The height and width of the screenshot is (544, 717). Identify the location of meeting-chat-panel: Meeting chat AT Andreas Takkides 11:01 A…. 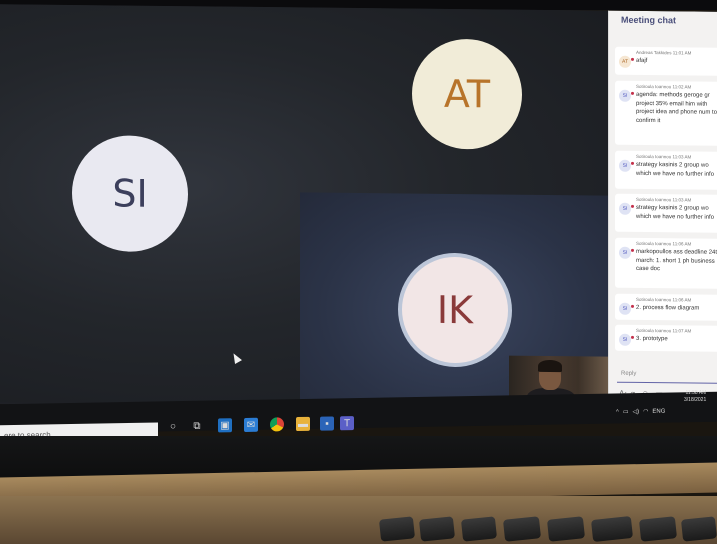
(662, 210).